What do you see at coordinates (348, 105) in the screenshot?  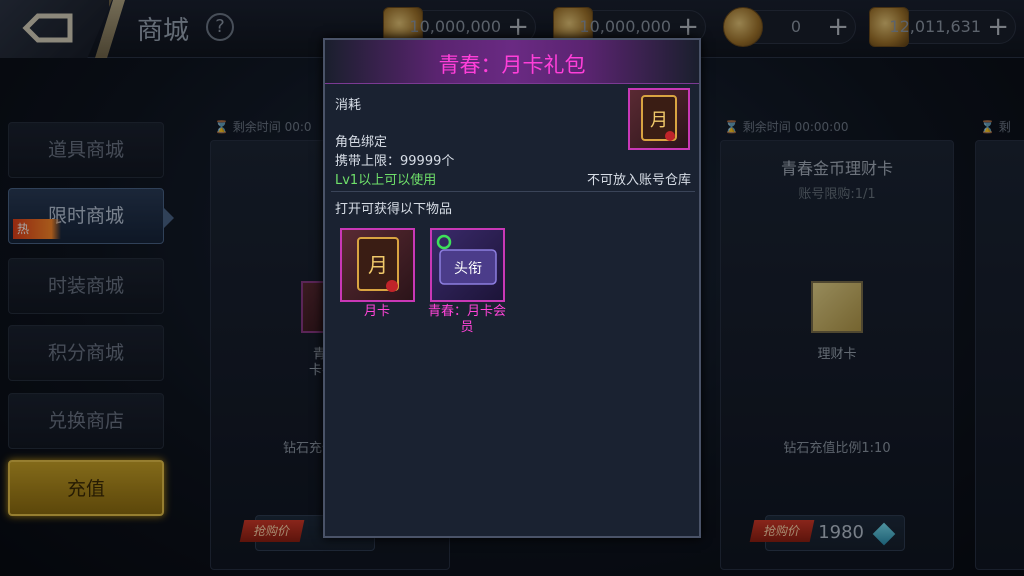 I see `consume-label: 消耗` at bounding box center [348, 105].